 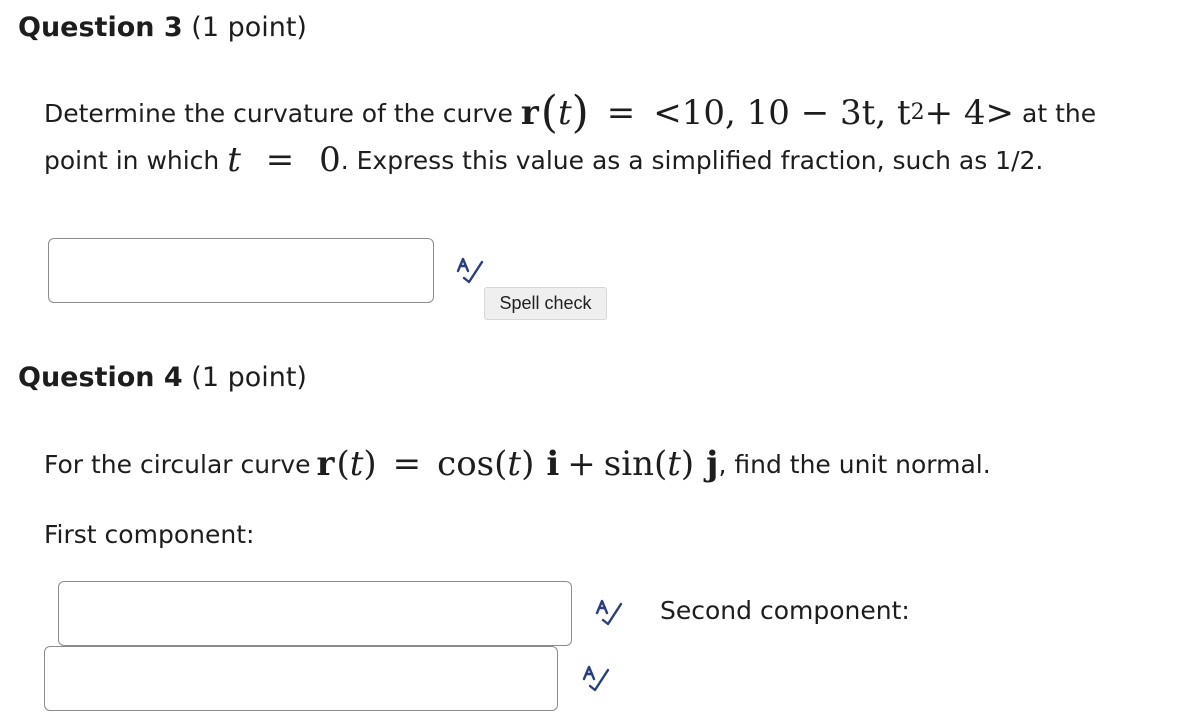 I want to click on question-3-title: Question 3 (1 point), so click(x=162, y=27).